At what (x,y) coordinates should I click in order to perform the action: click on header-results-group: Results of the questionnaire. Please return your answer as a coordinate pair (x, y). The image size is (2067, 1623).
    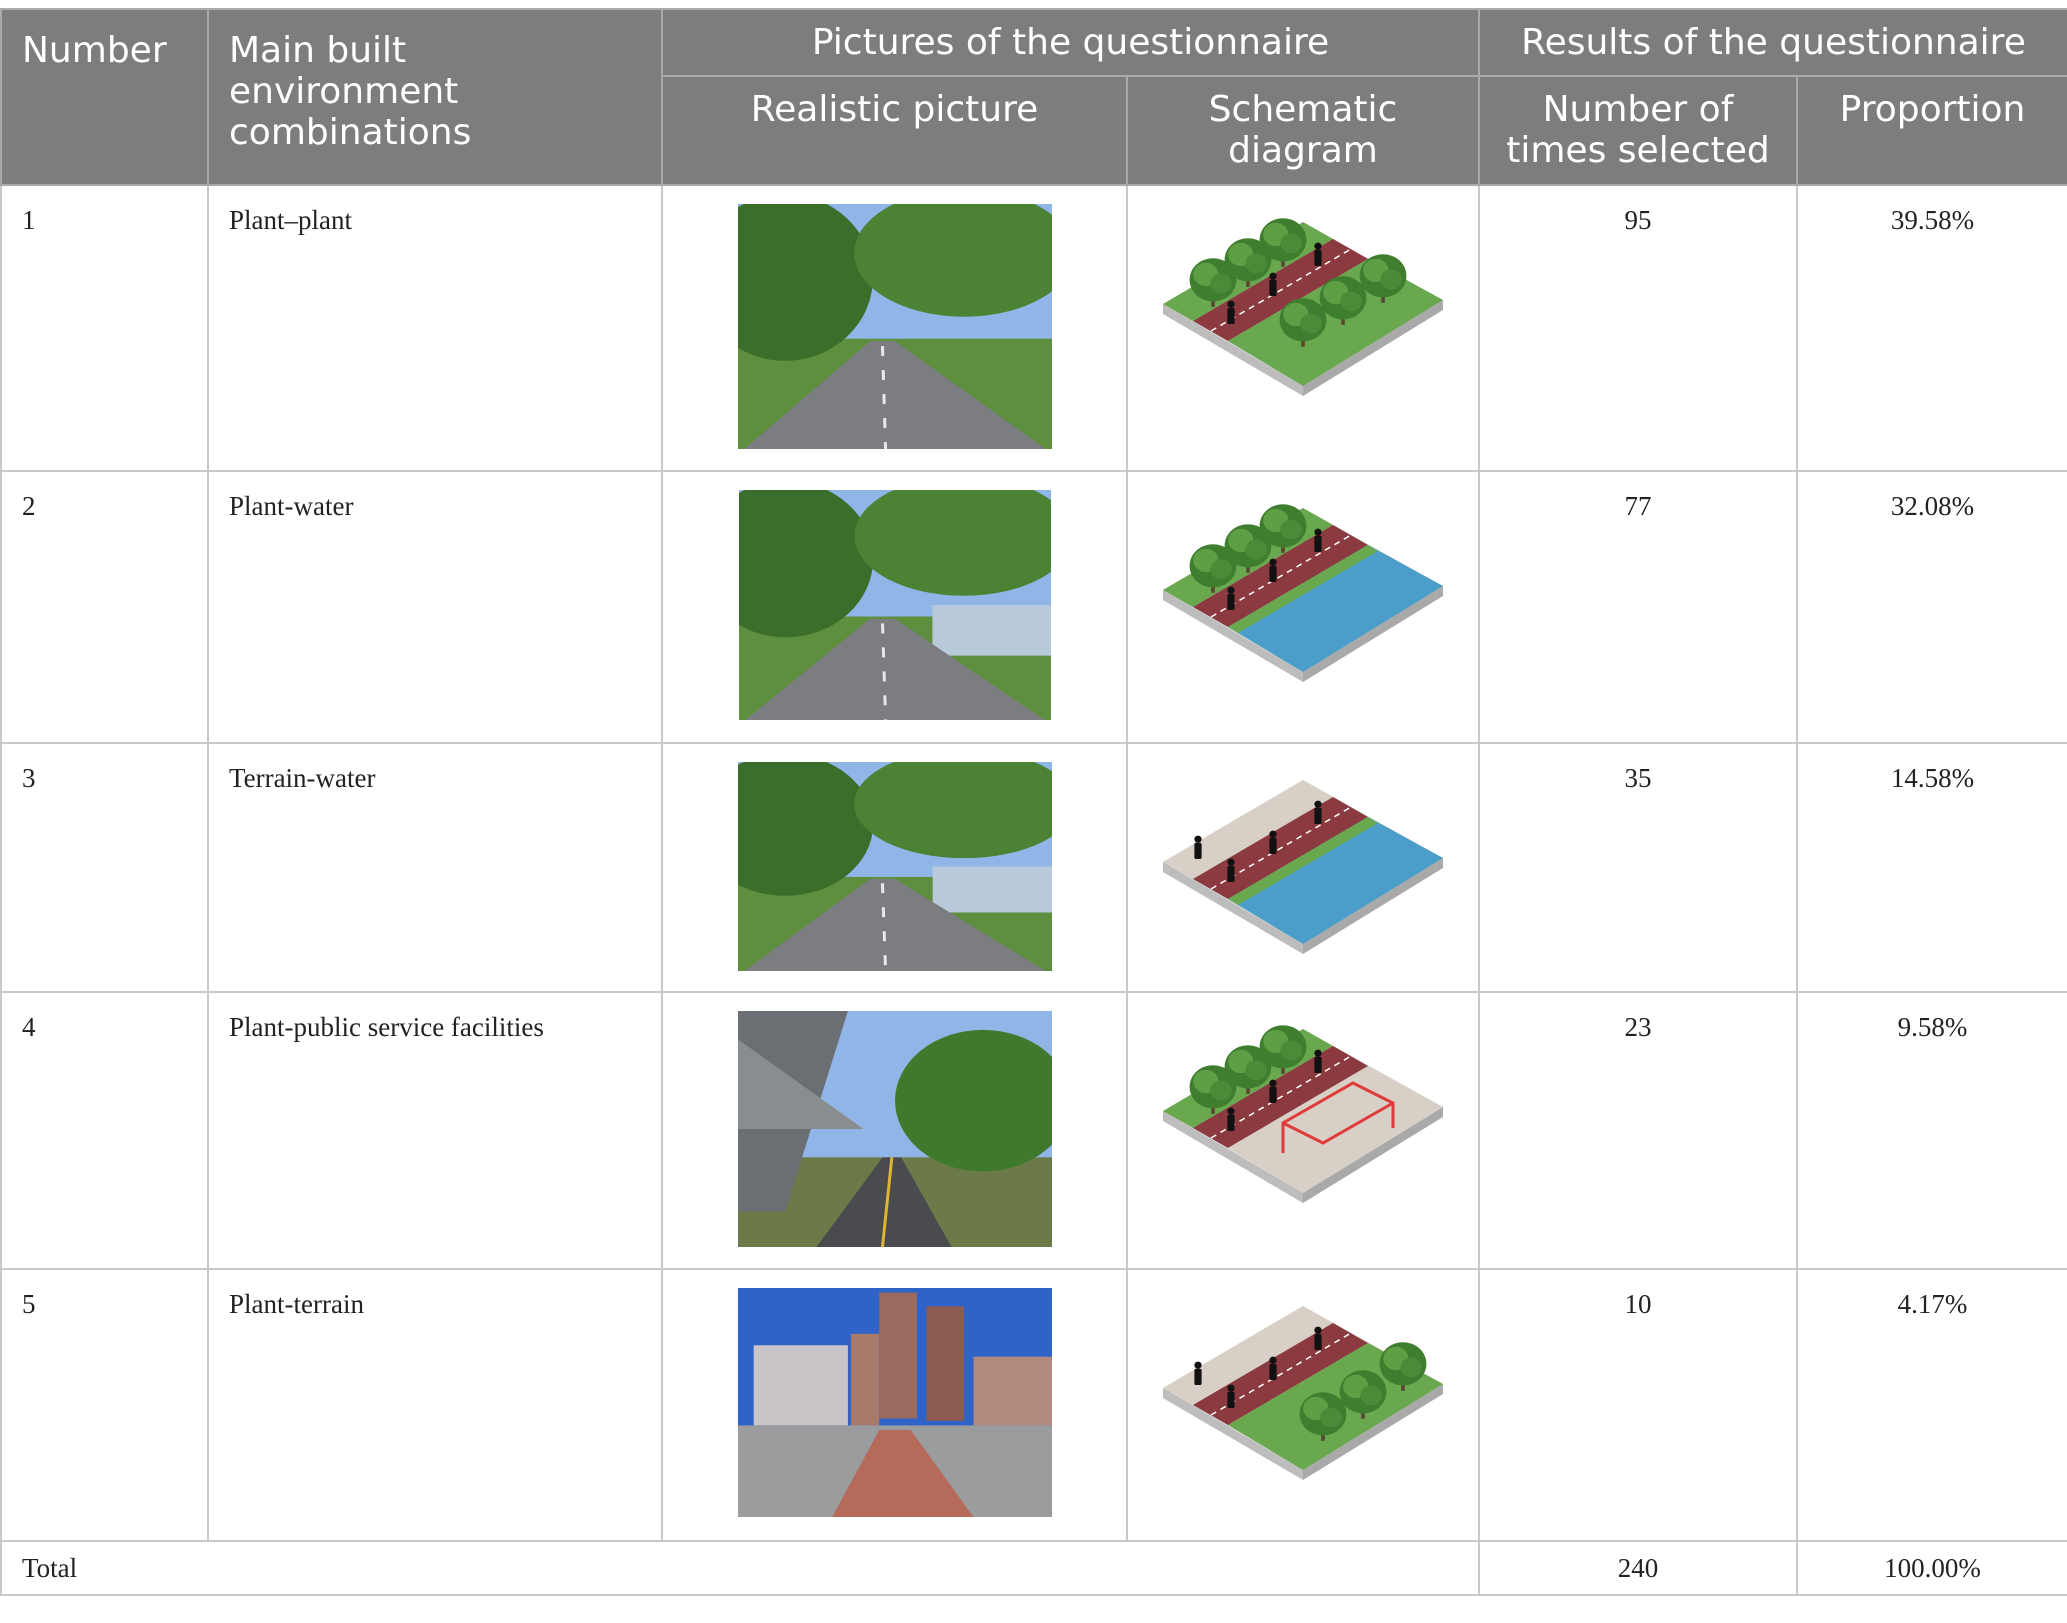
    Looking at the image, I should click on (1772, 42).